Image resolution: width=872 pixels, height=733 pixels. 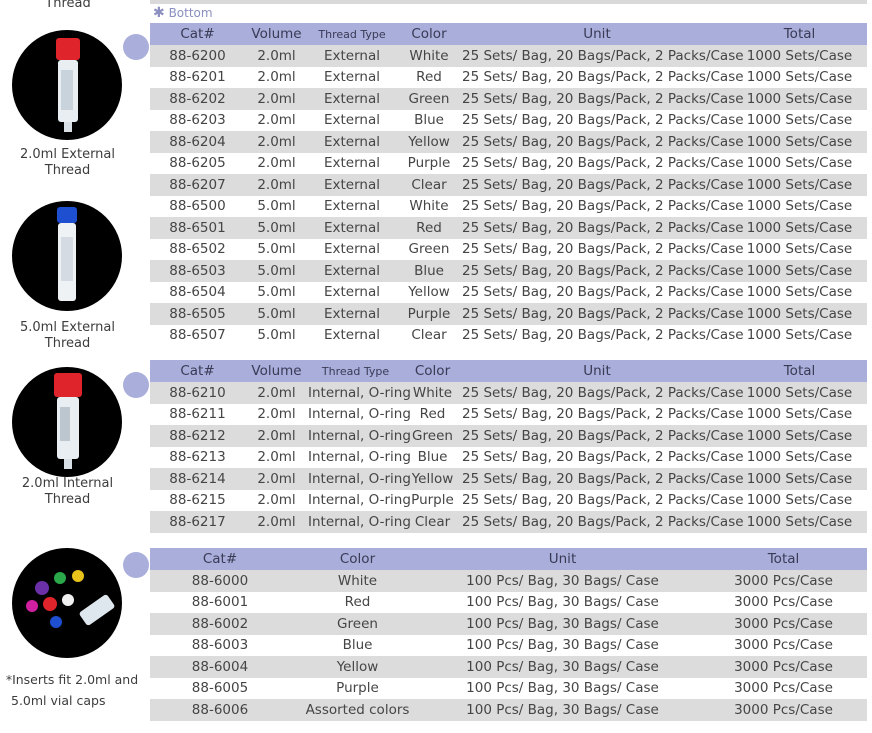 I want to click on section-1-label: 2.0ml External Thread, so click(x=67, y=163).